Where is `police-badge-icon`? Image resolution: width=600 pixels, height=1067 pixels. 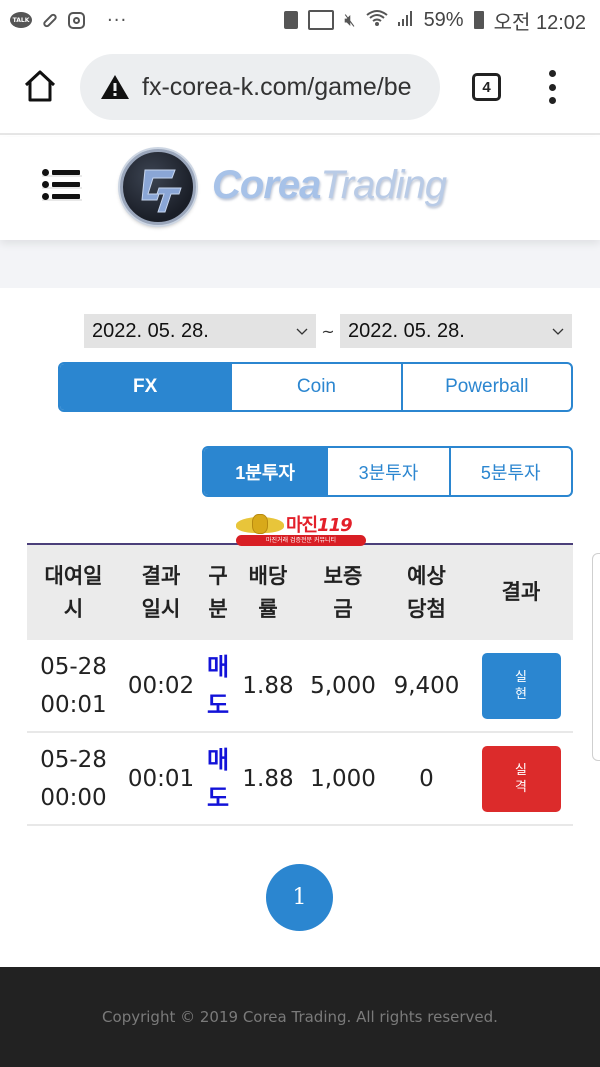 police-badge-icon is located at coordinates (260, 524).